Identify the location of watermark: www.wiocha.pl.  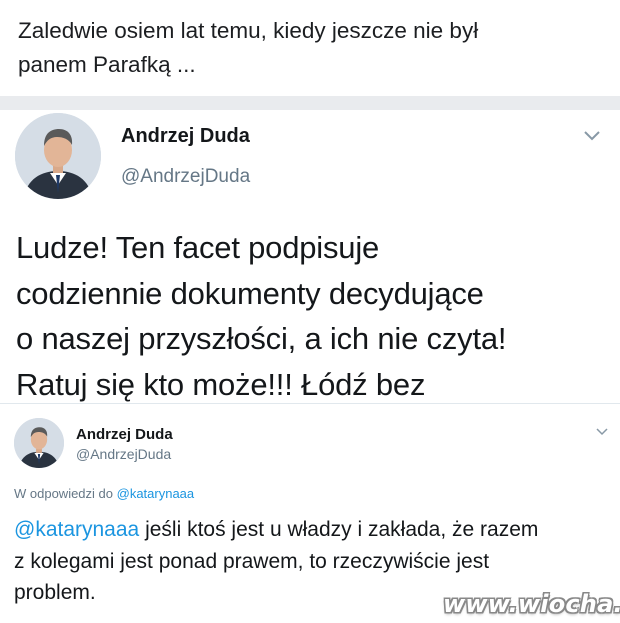
(531, 604).